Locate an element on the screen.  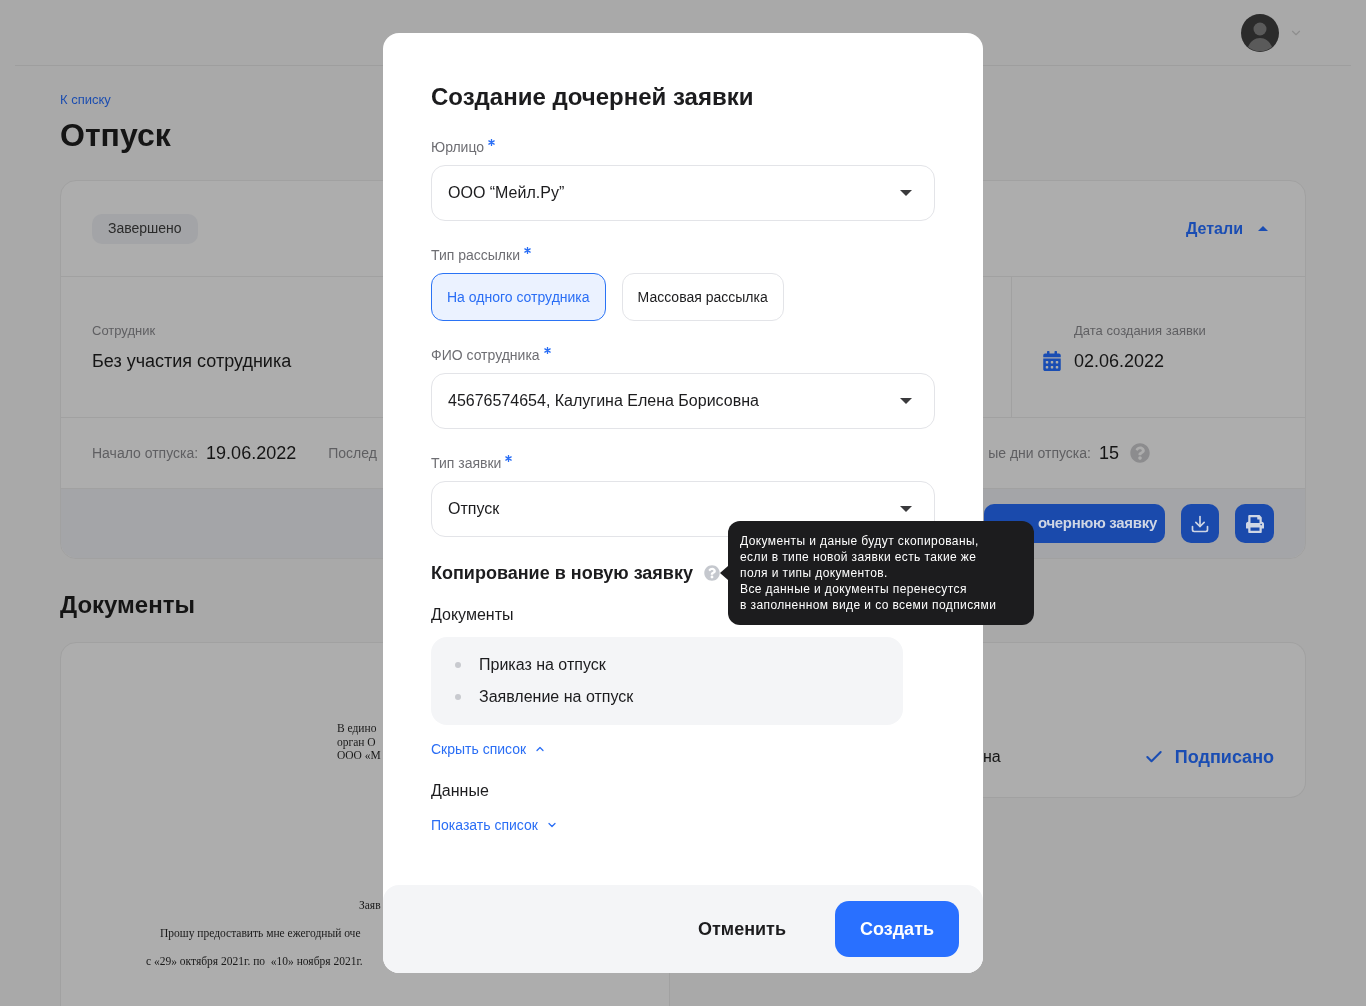
list-item: Приказ на отпуск is located at coordinates (542, 665).